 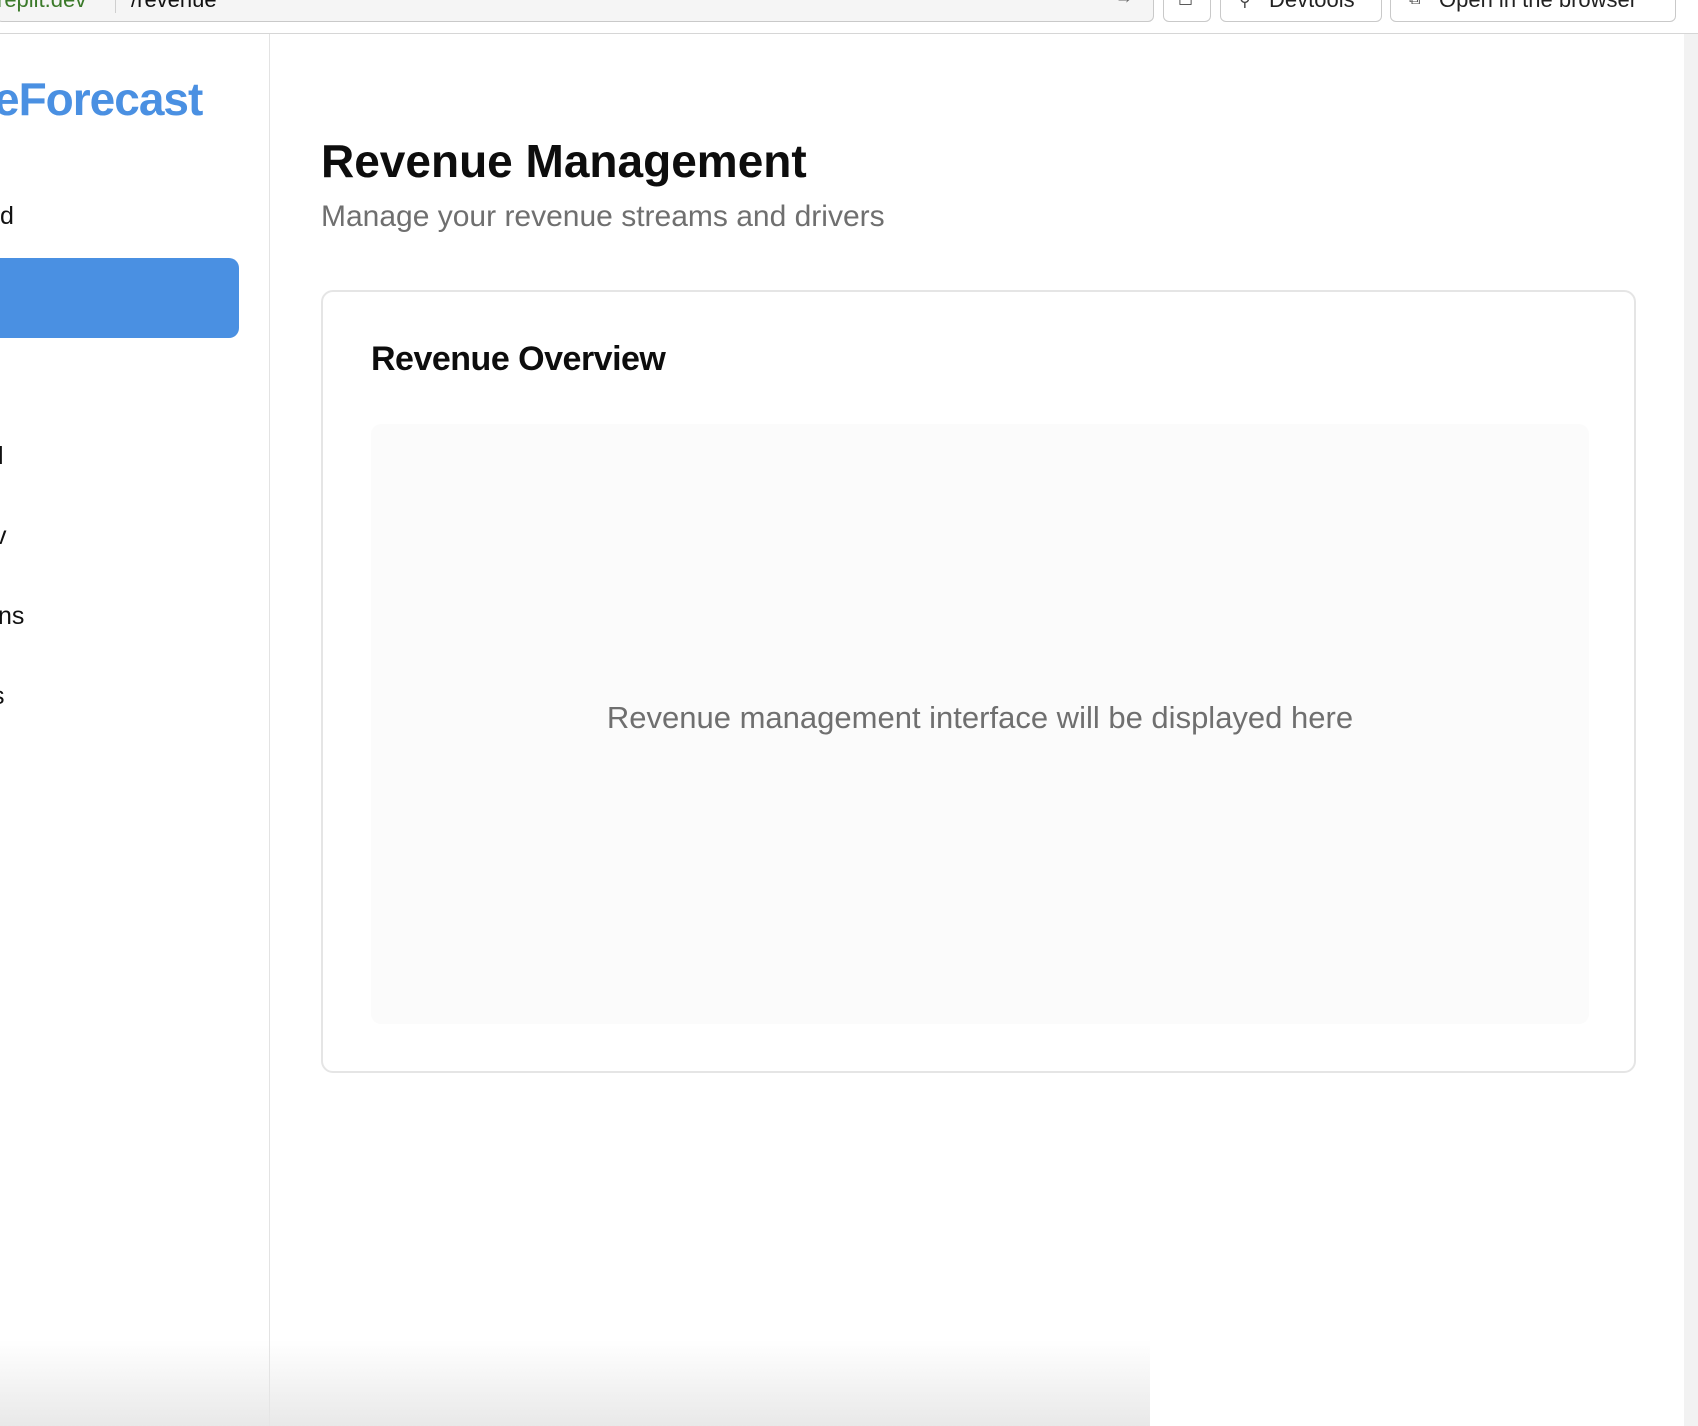 What do you see at coordinates (564, 161) in the screenshot?
I see `page-title: Revenue Management` at bounding box center [564, 161].